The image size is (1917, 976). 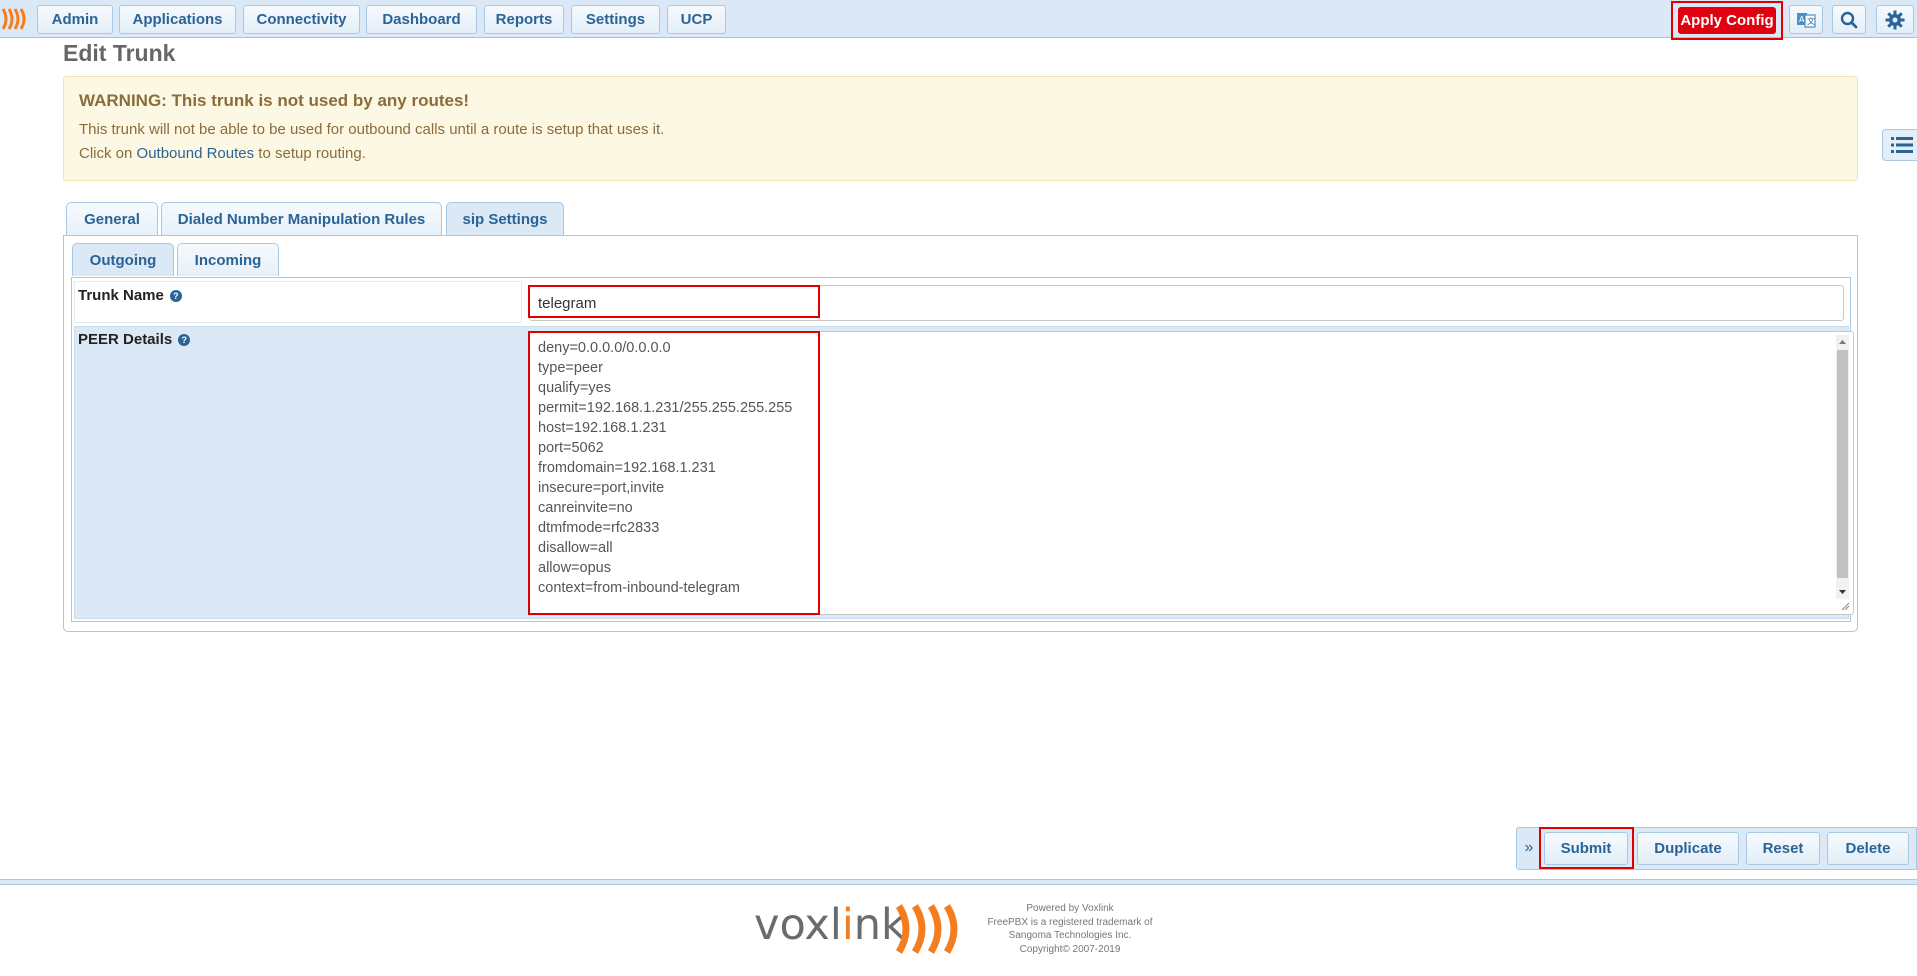 What do you see at coordinates (1802, 19) in the screenshot?
I see `svg-text: A` at bounding box center [1802, 19].